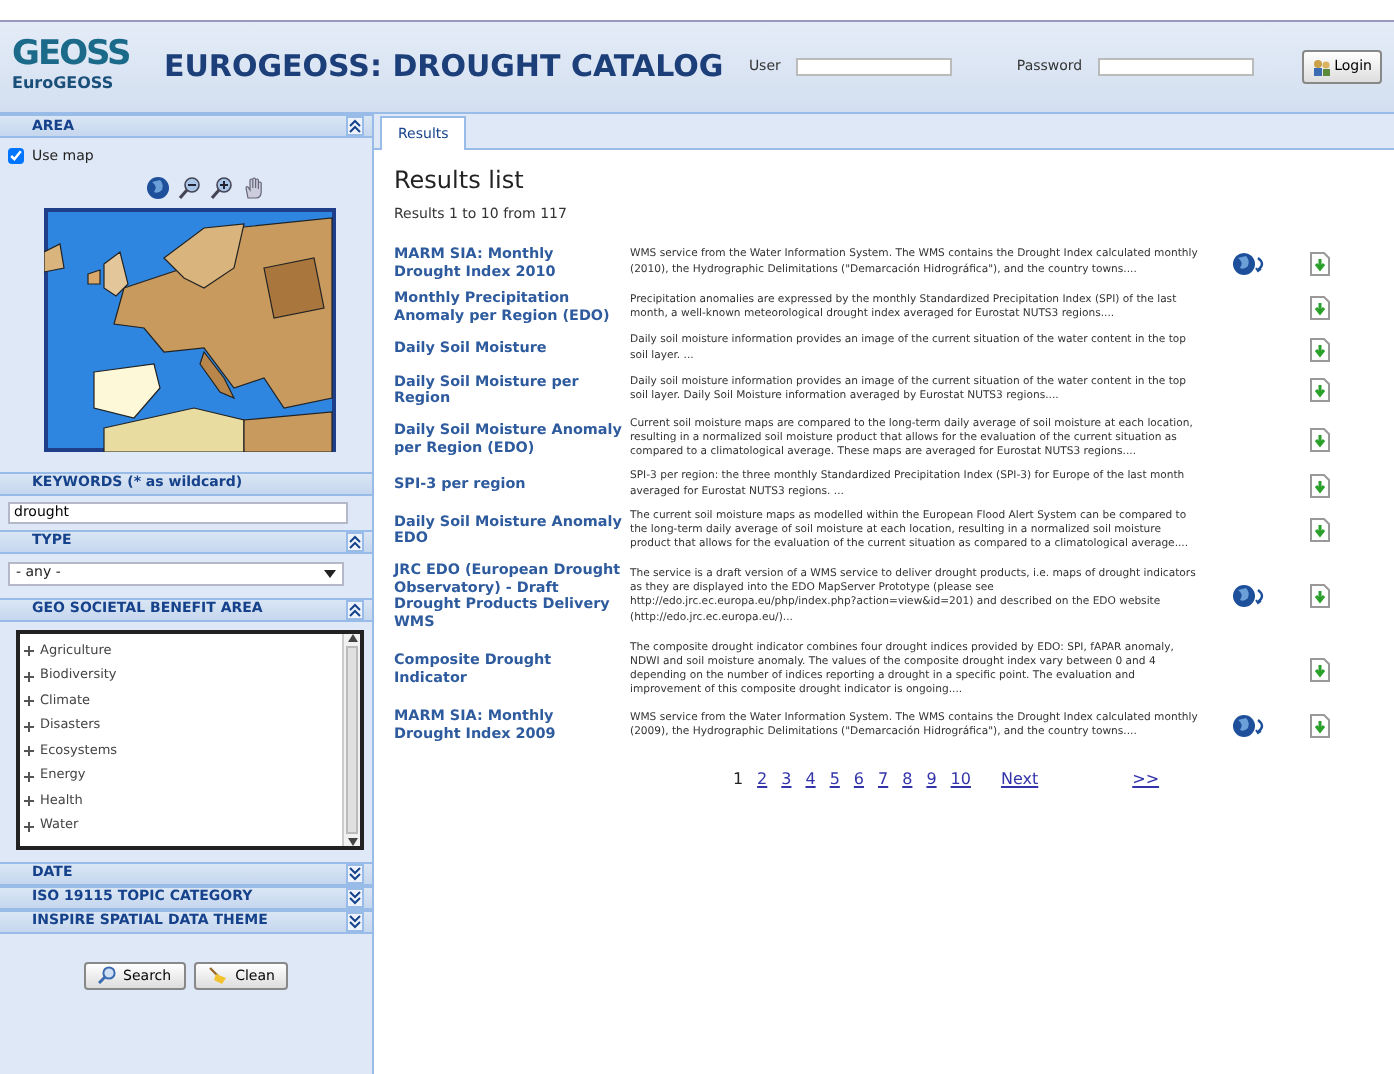 The height and width of the screenshot is (1074, 1394). Describe the element at coordinates (352, 637) in the screenshot. I see `scroll-up-icon` at that location.